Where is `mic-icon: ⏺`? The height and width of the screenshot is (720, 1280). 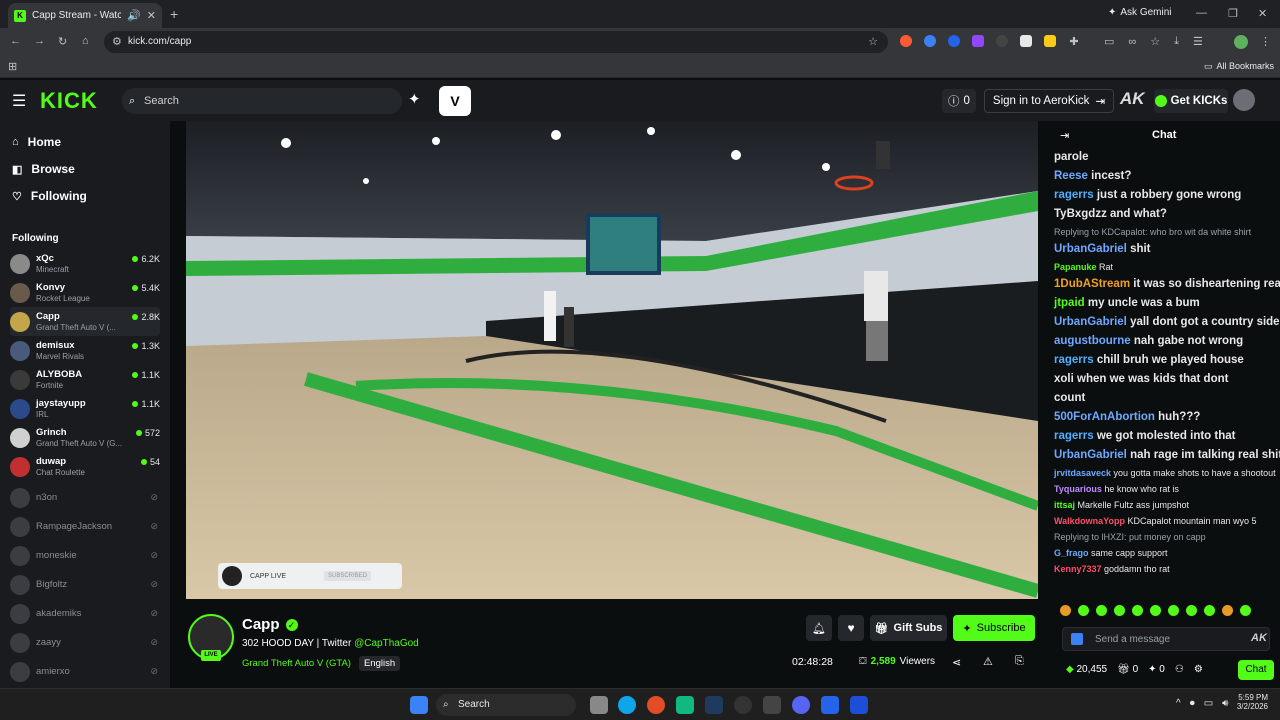
mic-icon: ⏺ is located at coordinates (1192, 703).